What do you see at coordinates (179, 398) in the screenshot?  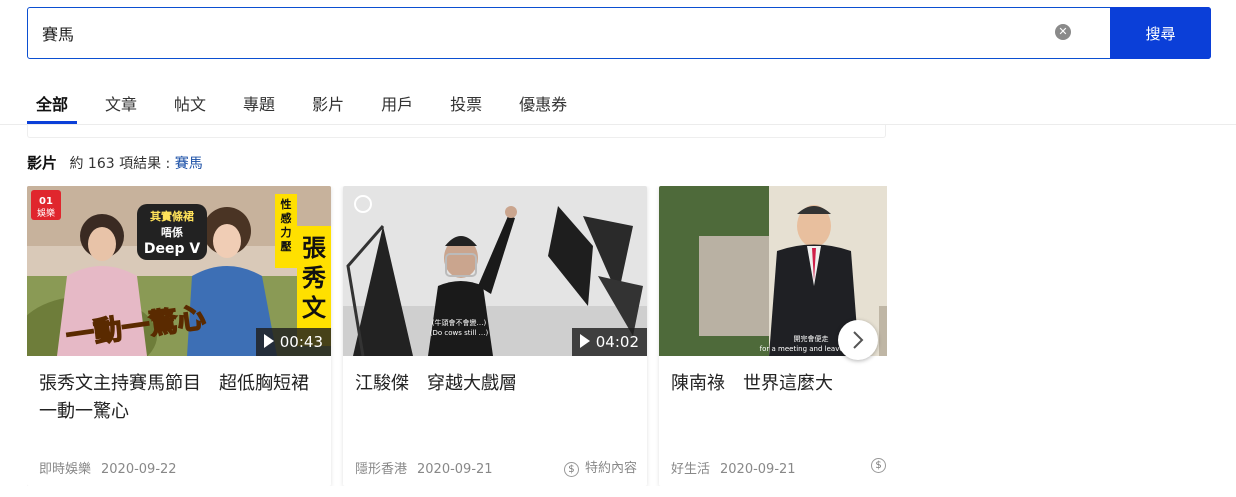 I see `video-title: 張秀文主持賽馬節目 超低胸短裙一動一驚心` at bounding box center [179, 398].